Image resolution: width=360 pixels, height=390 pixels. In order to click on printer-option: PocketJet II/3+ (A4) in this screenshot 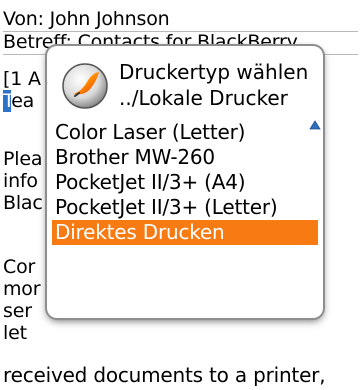, I will do `click(185, 182)`.